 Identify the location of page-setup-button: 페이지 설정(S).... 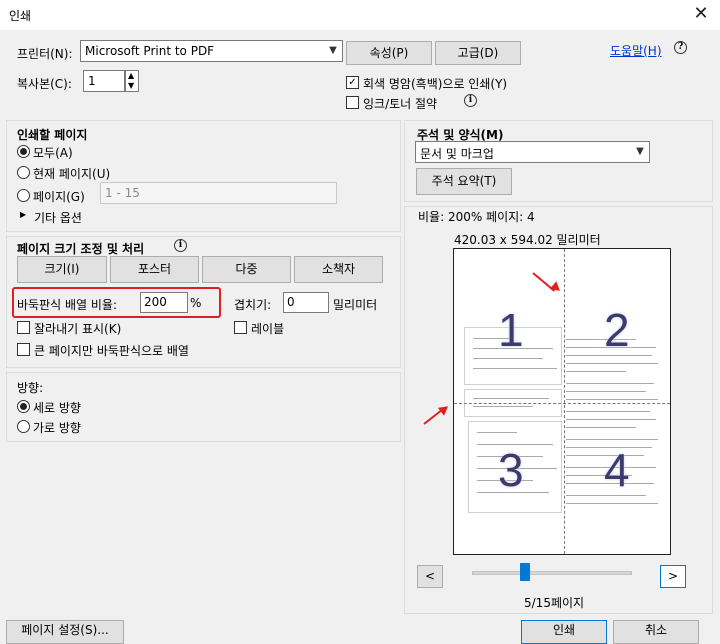
(65, 632).